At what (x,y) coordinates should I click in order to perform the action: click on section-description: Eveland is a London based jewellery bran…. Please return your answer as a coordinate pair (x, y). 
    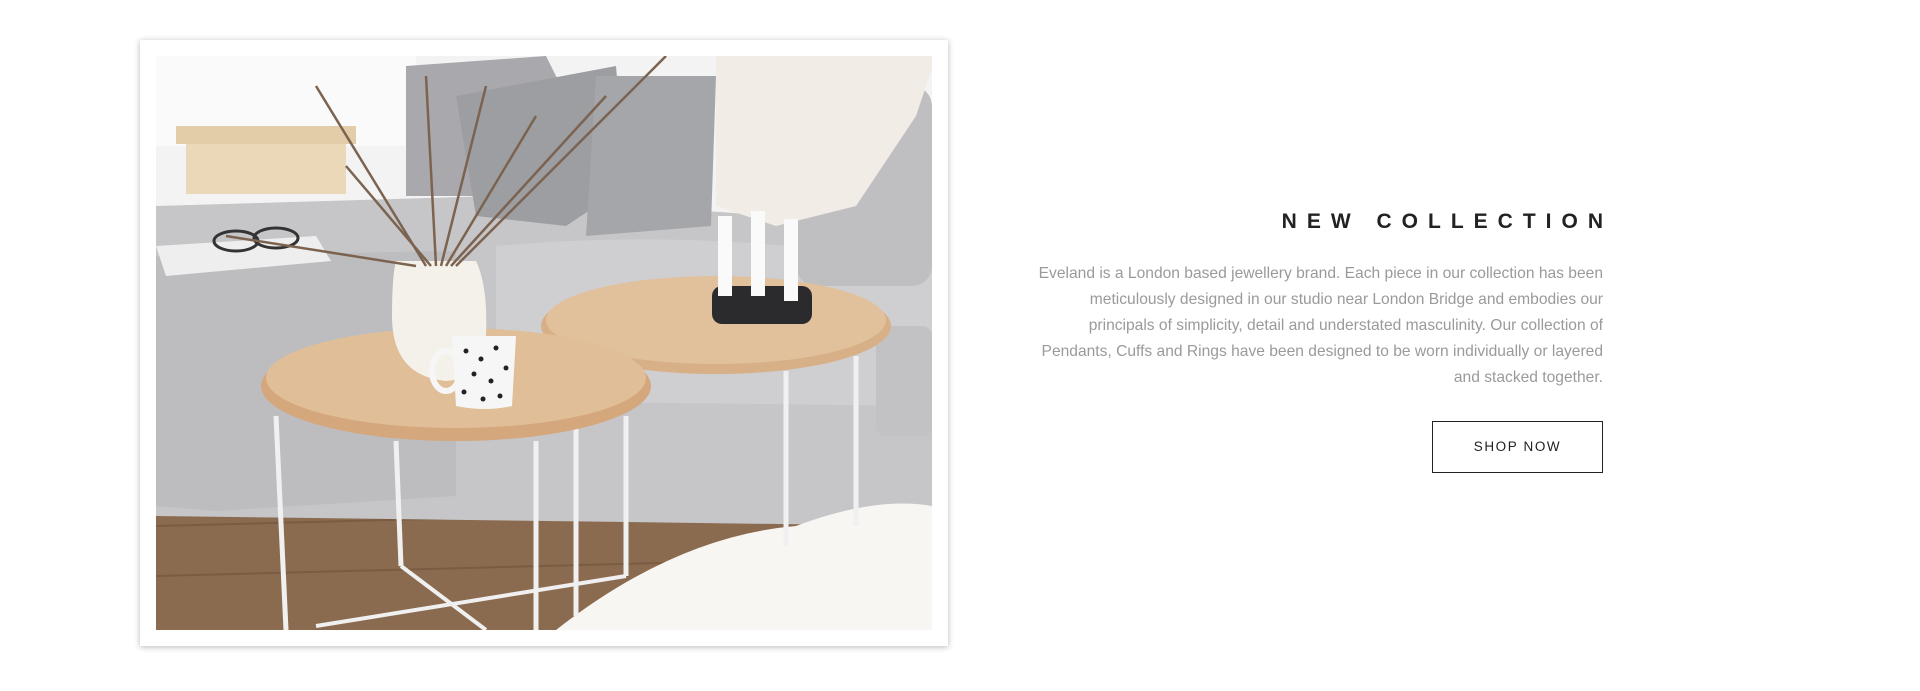
    Looking at the image, I should click on (1320, 325).